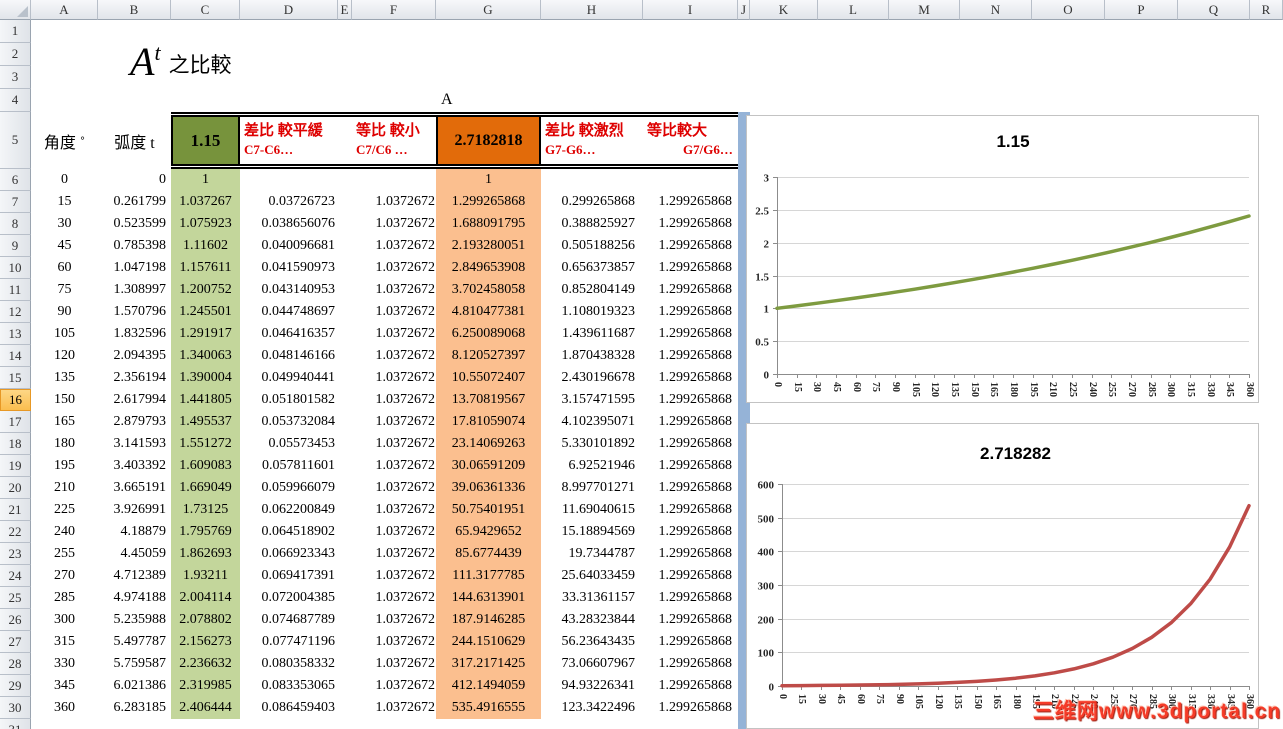 The image size is (1283, 729). Describe the element at coordinates (205, 246) in the screenshot. I see `cell-pow-1-15: 1.11602` at that location.